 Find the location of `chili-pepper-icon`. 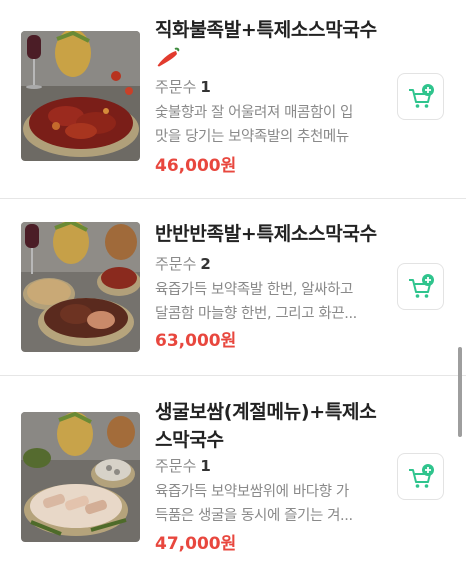

chili-pepper-icon is located at coordinates (168, 57).